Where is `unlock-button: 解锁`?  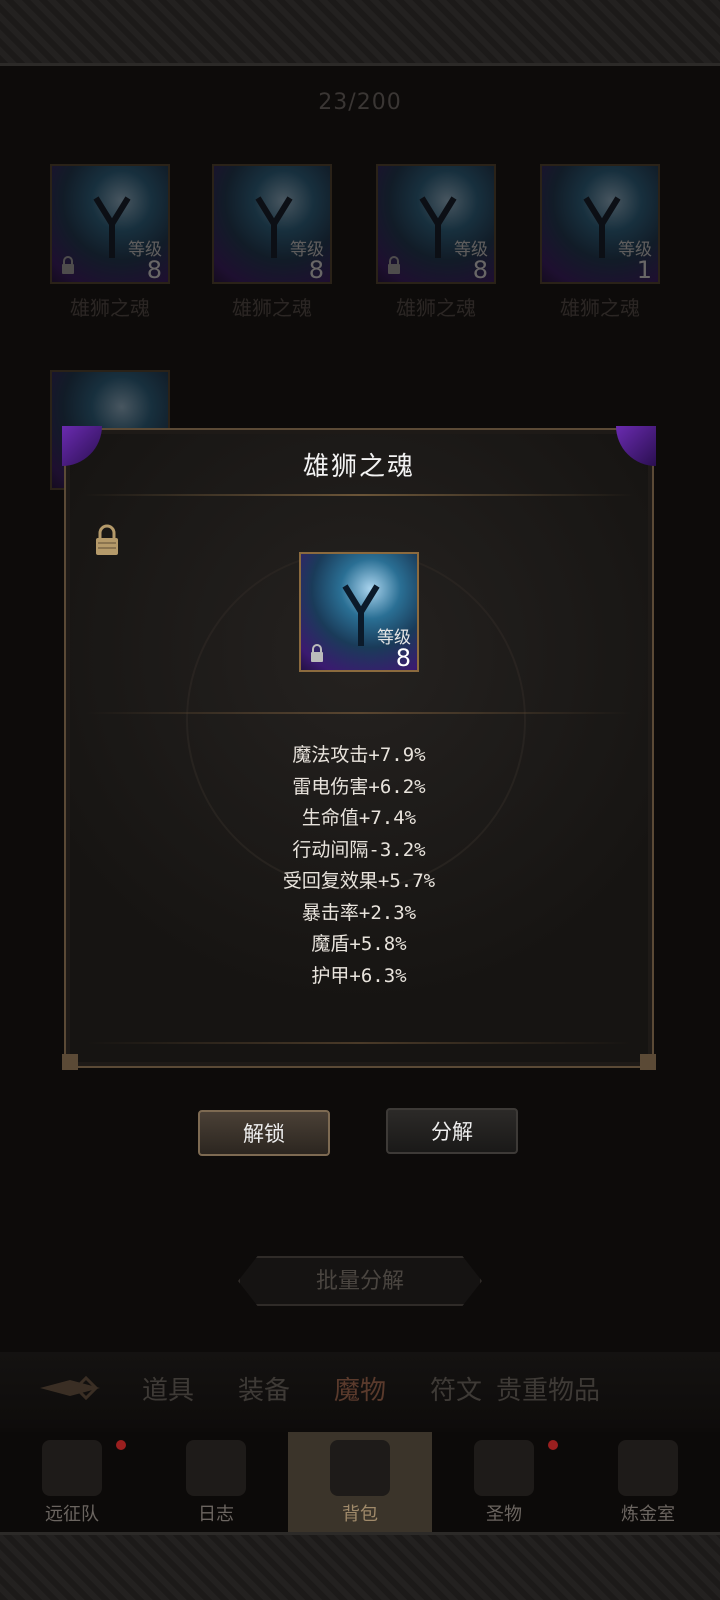
unlock-button: 解锁 is located at coordinates (264, 1133).